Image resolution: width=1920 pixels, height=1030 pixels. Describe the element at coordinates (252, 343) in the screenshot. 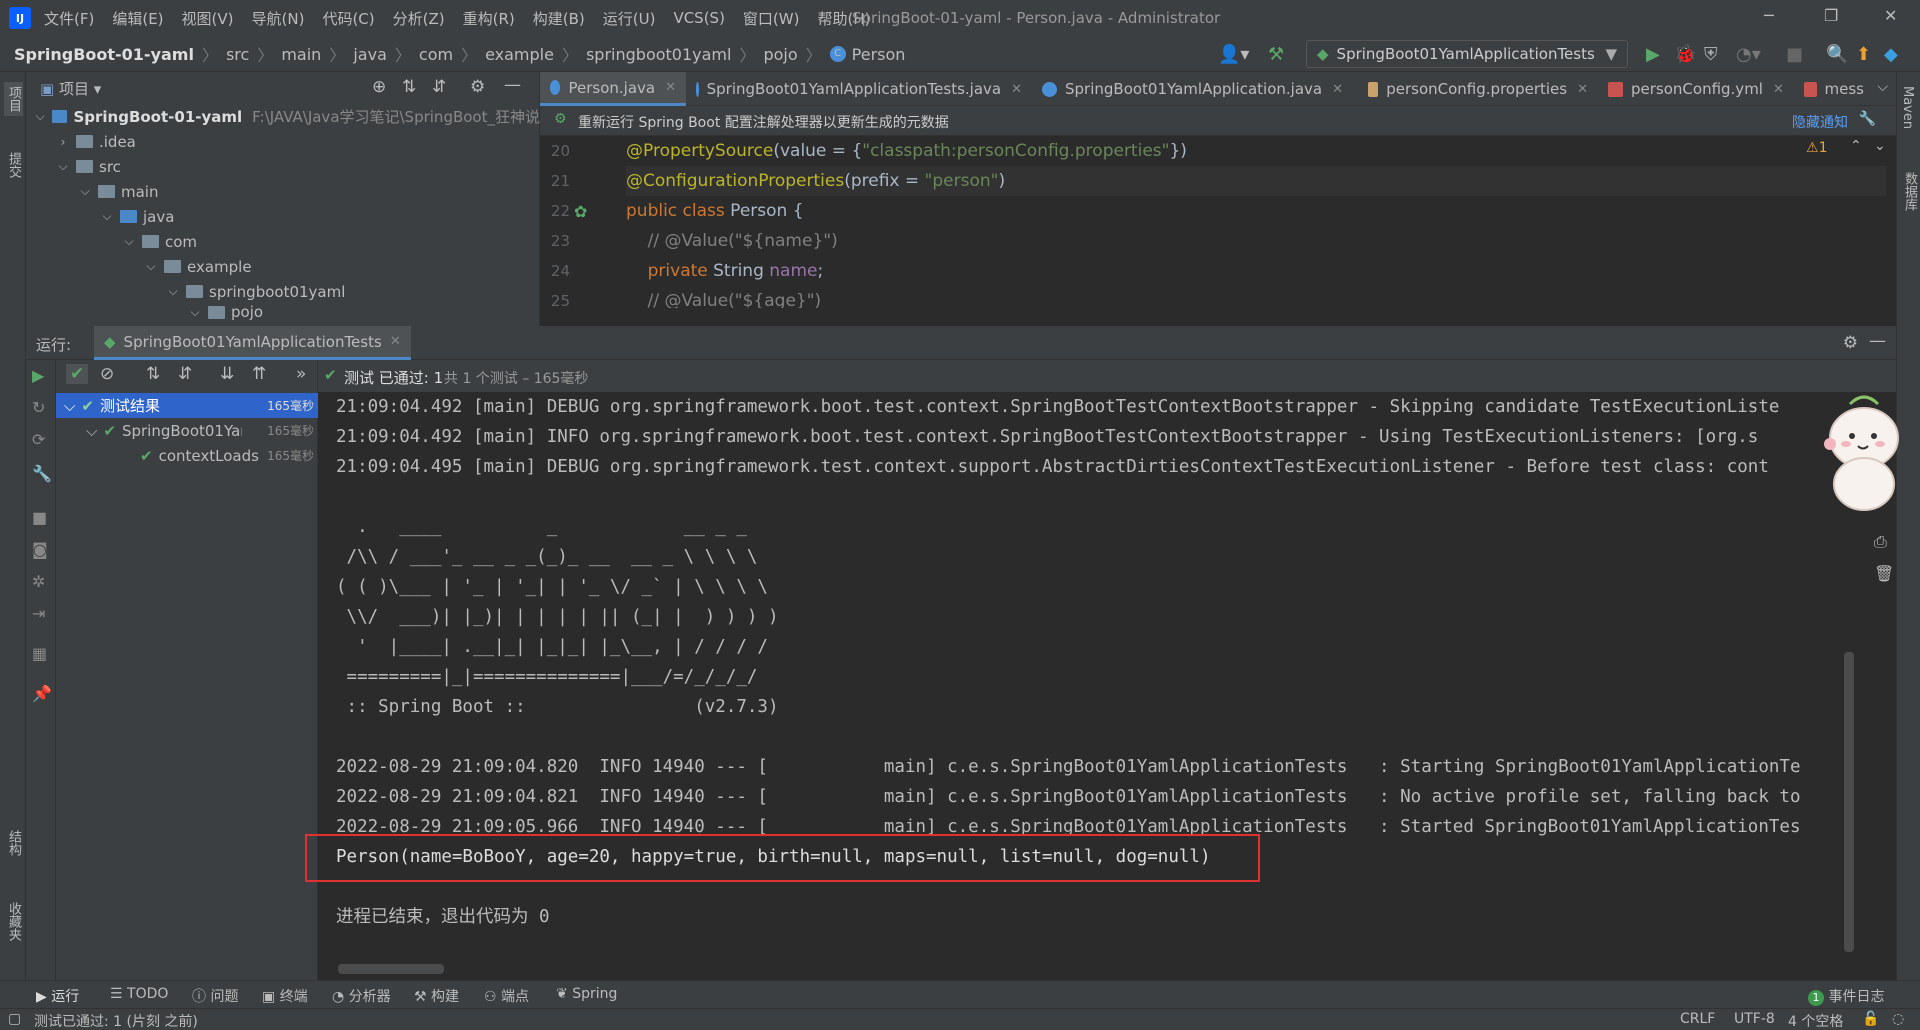

I see `run-tab: ◆ SpringBoot01YamlApplicationTests ✕` at that location.